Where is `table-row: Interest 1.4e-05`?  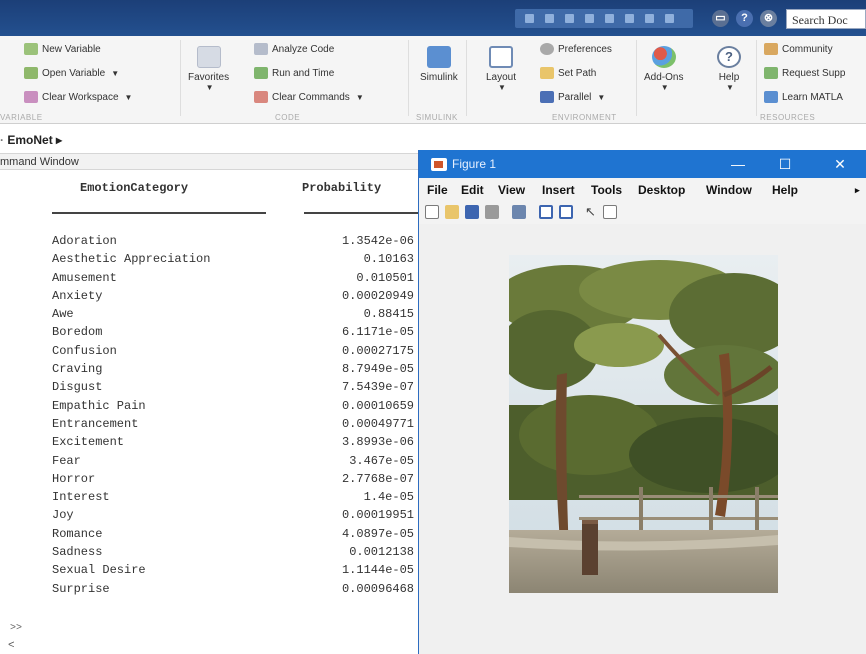 table-row: Interest 1.4e-05 is located at coordinates (209, 499).